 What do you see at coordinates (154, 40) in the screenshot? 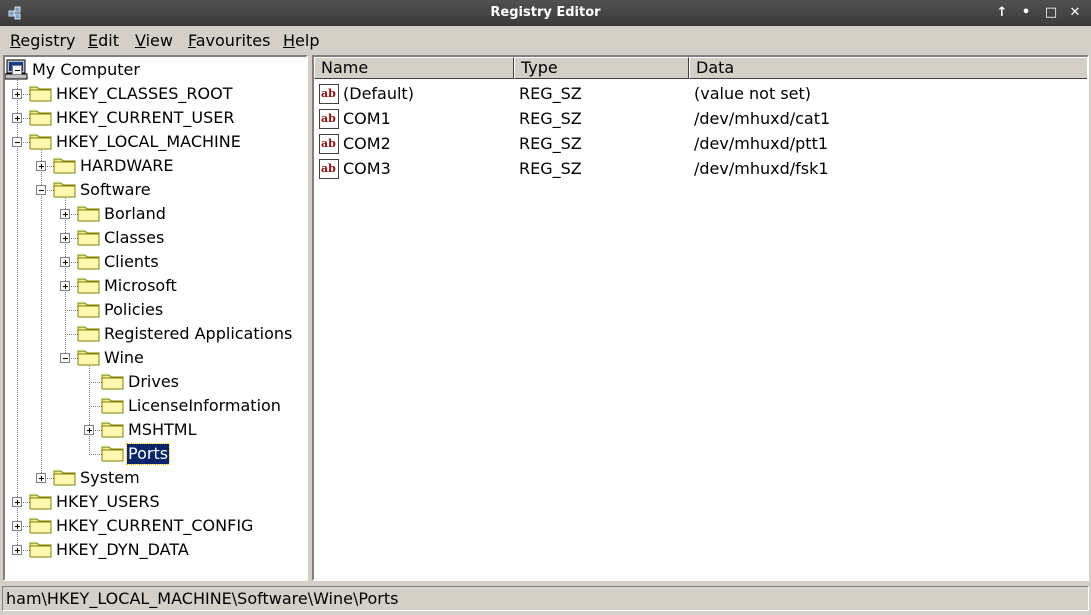
I see `menu-view: View` at bounding box center [154, 40].